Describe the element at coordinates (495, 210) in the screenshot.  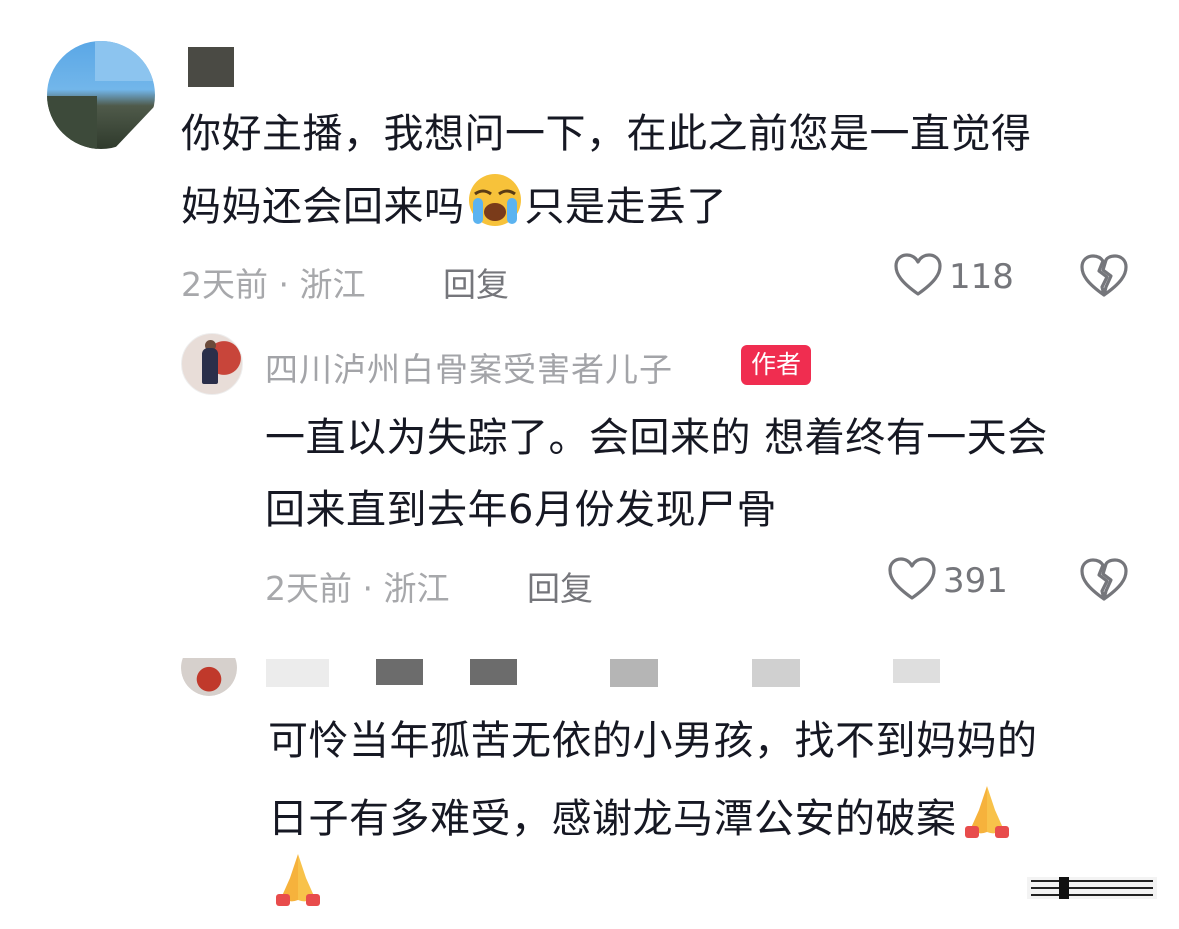
I see `loudly-crying-face-emoji` at that location.